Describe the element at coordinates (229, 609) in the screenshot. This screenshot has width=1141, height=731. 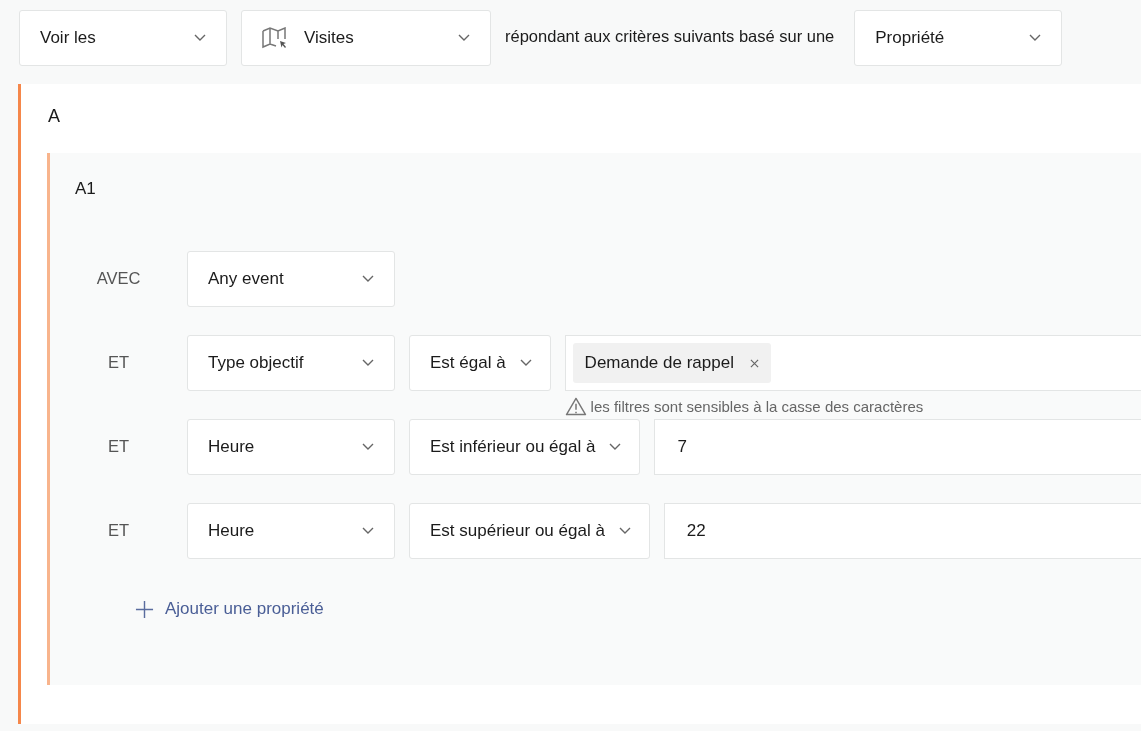
I see `add-property-button: Ajouter une propriété` at that location.